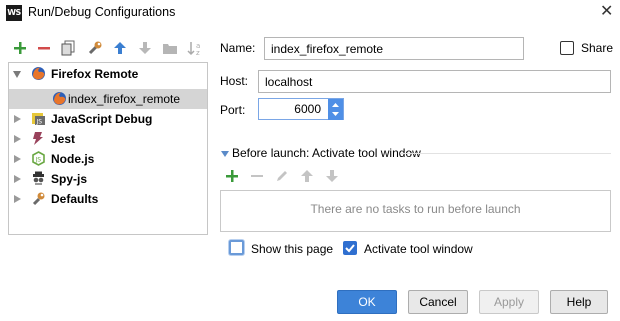  I want to click on cancel-button: Cancel, so click(438, 302).